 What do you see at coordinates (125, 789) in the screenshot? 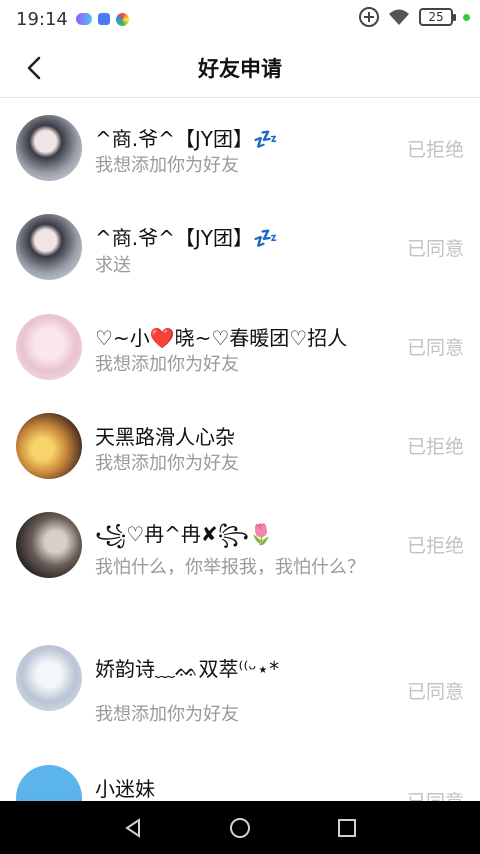
I see `request-name: 小迷妹` at bounding box center [125, 789].